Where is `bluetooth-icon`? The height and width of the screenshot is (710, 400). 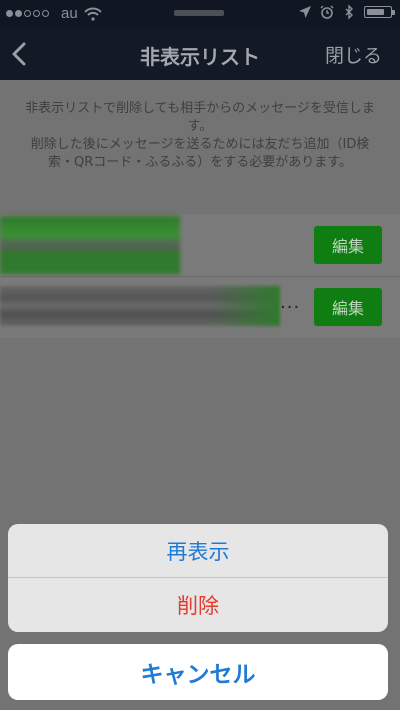
bluetooth-icon is located at coordinates (349, 12).